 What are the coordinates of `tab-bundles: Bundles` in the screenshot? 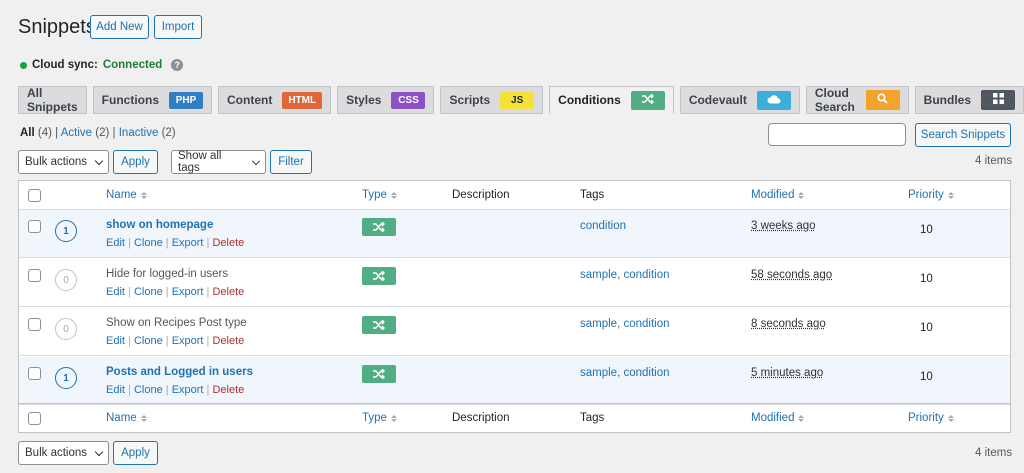 It's located at (969, 100).